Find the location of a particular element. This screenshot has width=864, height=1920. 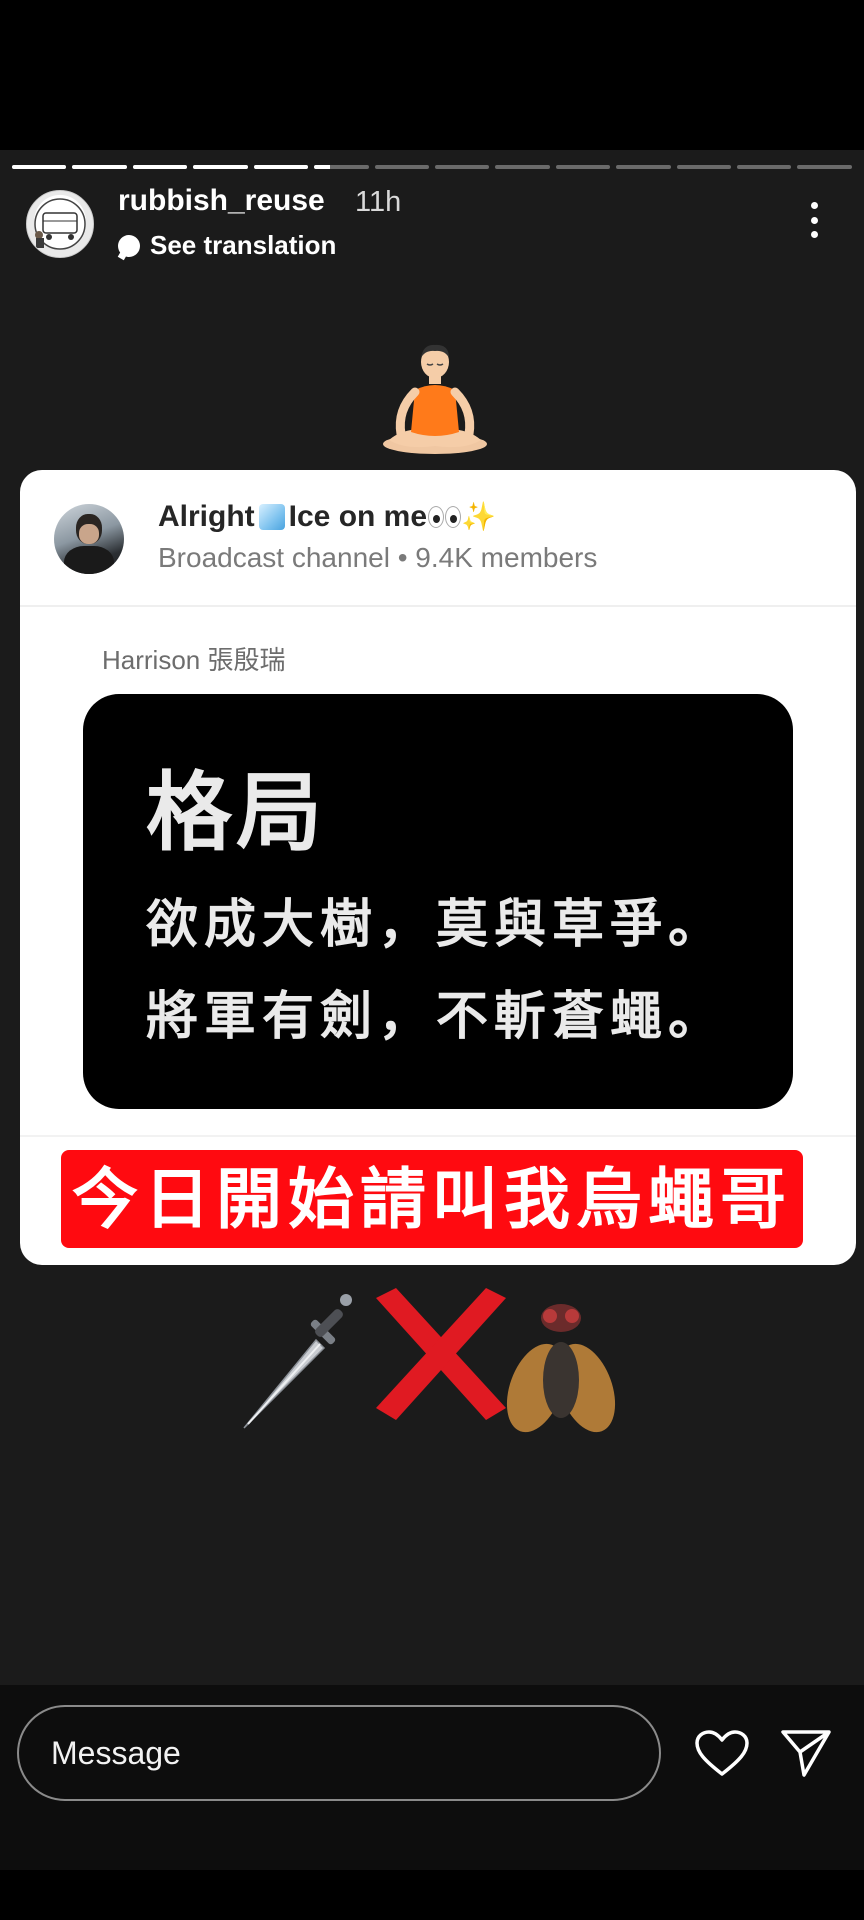

more-options-icon is located at coordinates (814, 220).